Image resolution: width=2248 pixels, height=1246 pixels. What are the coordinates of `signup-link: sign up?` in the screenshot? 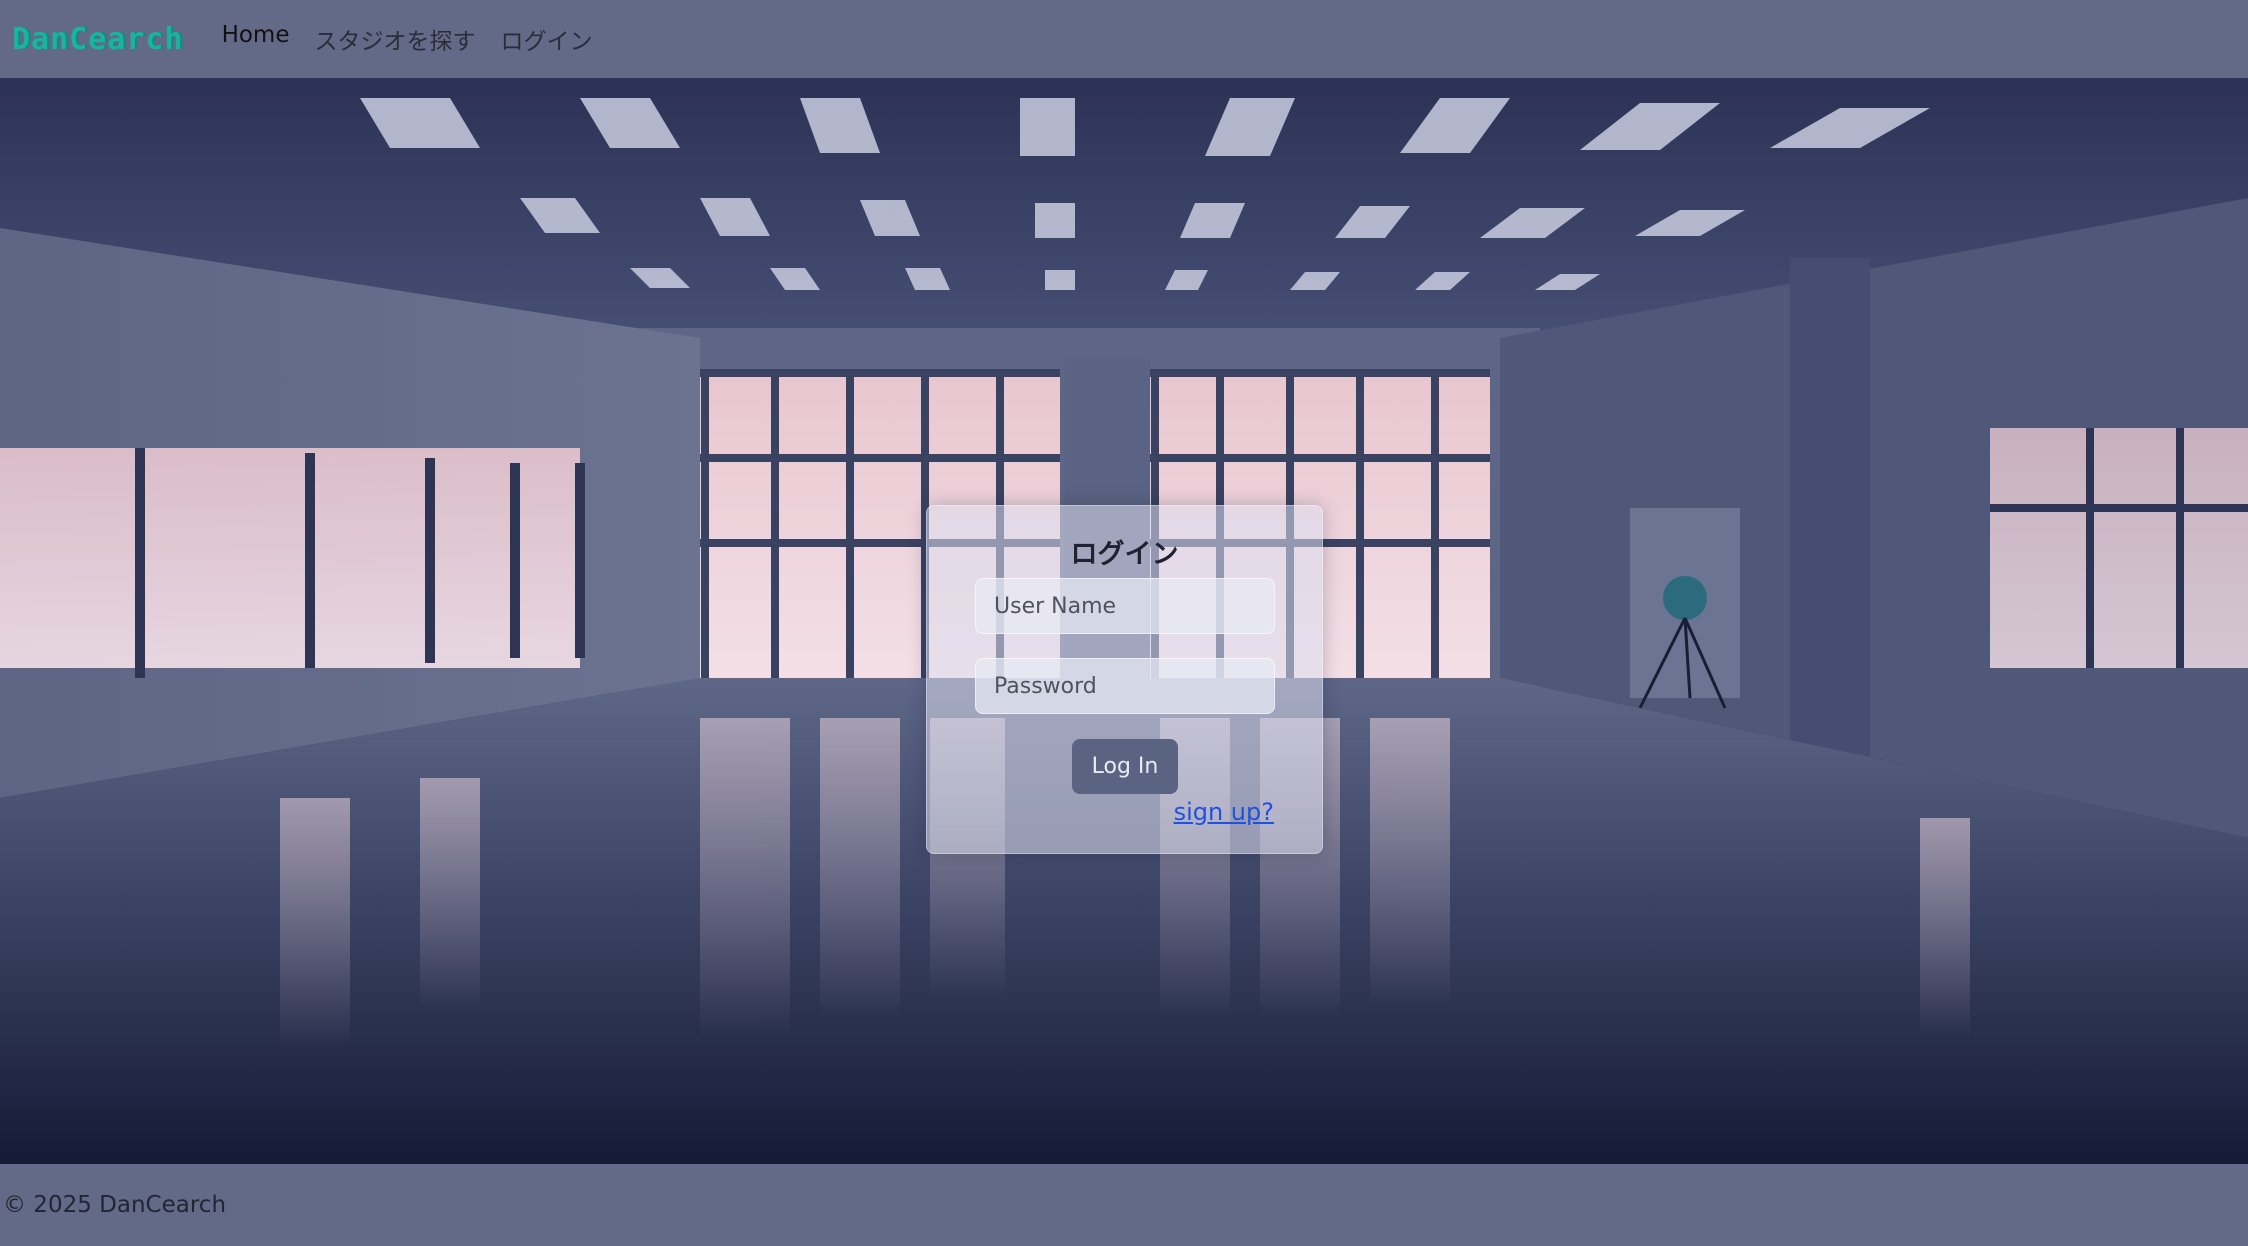 It's located at (1224, 812).